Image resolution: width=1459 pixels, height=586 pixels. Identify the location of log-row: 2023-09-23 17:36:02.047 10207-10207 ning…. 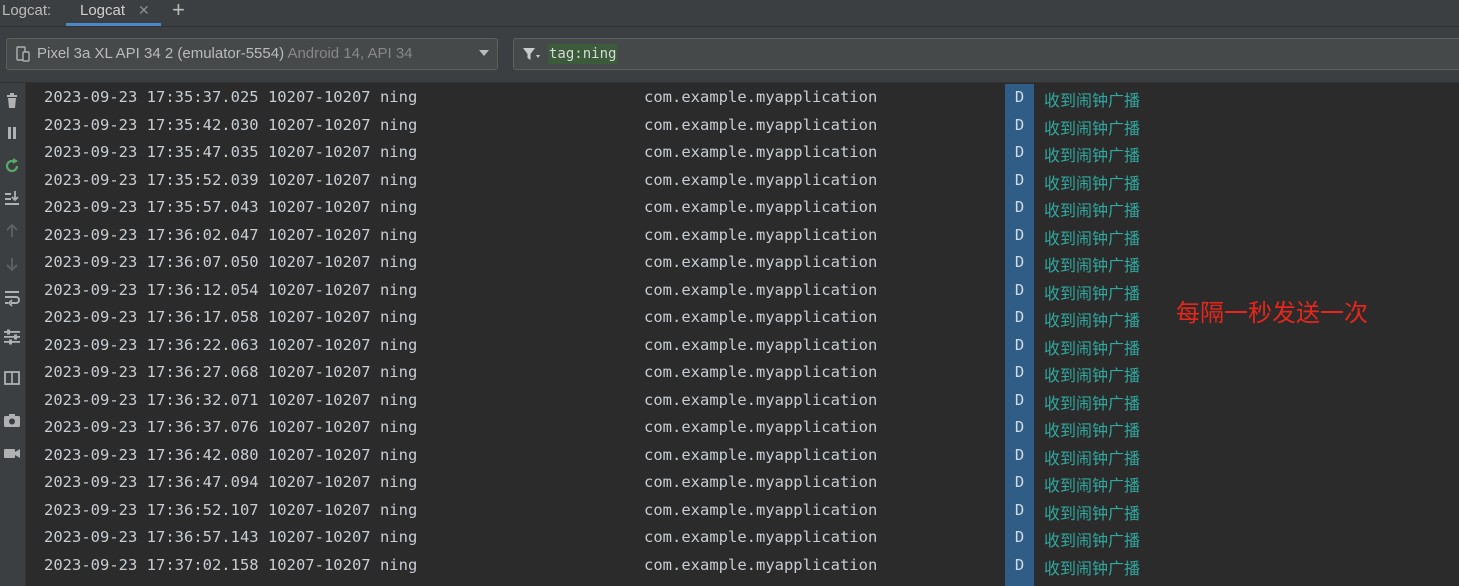
(744, 235).